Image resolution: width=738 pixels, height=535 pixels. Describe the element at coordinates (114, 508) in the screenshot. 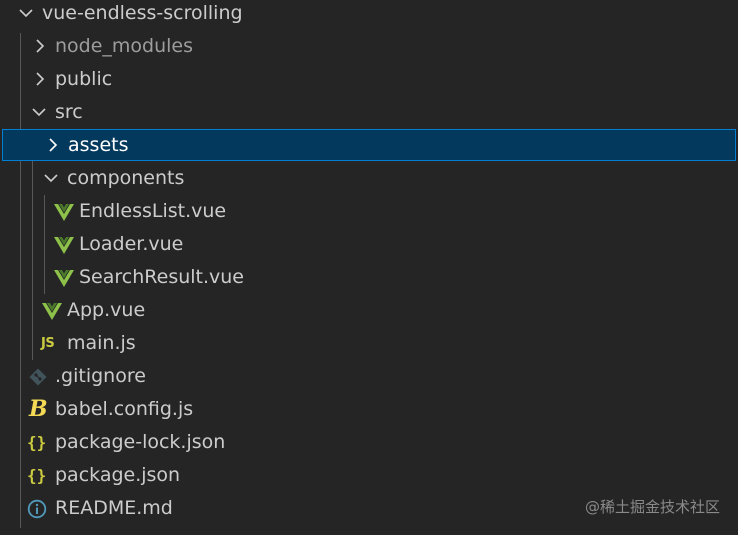

I see `tree-item-label: README.md` at that location.